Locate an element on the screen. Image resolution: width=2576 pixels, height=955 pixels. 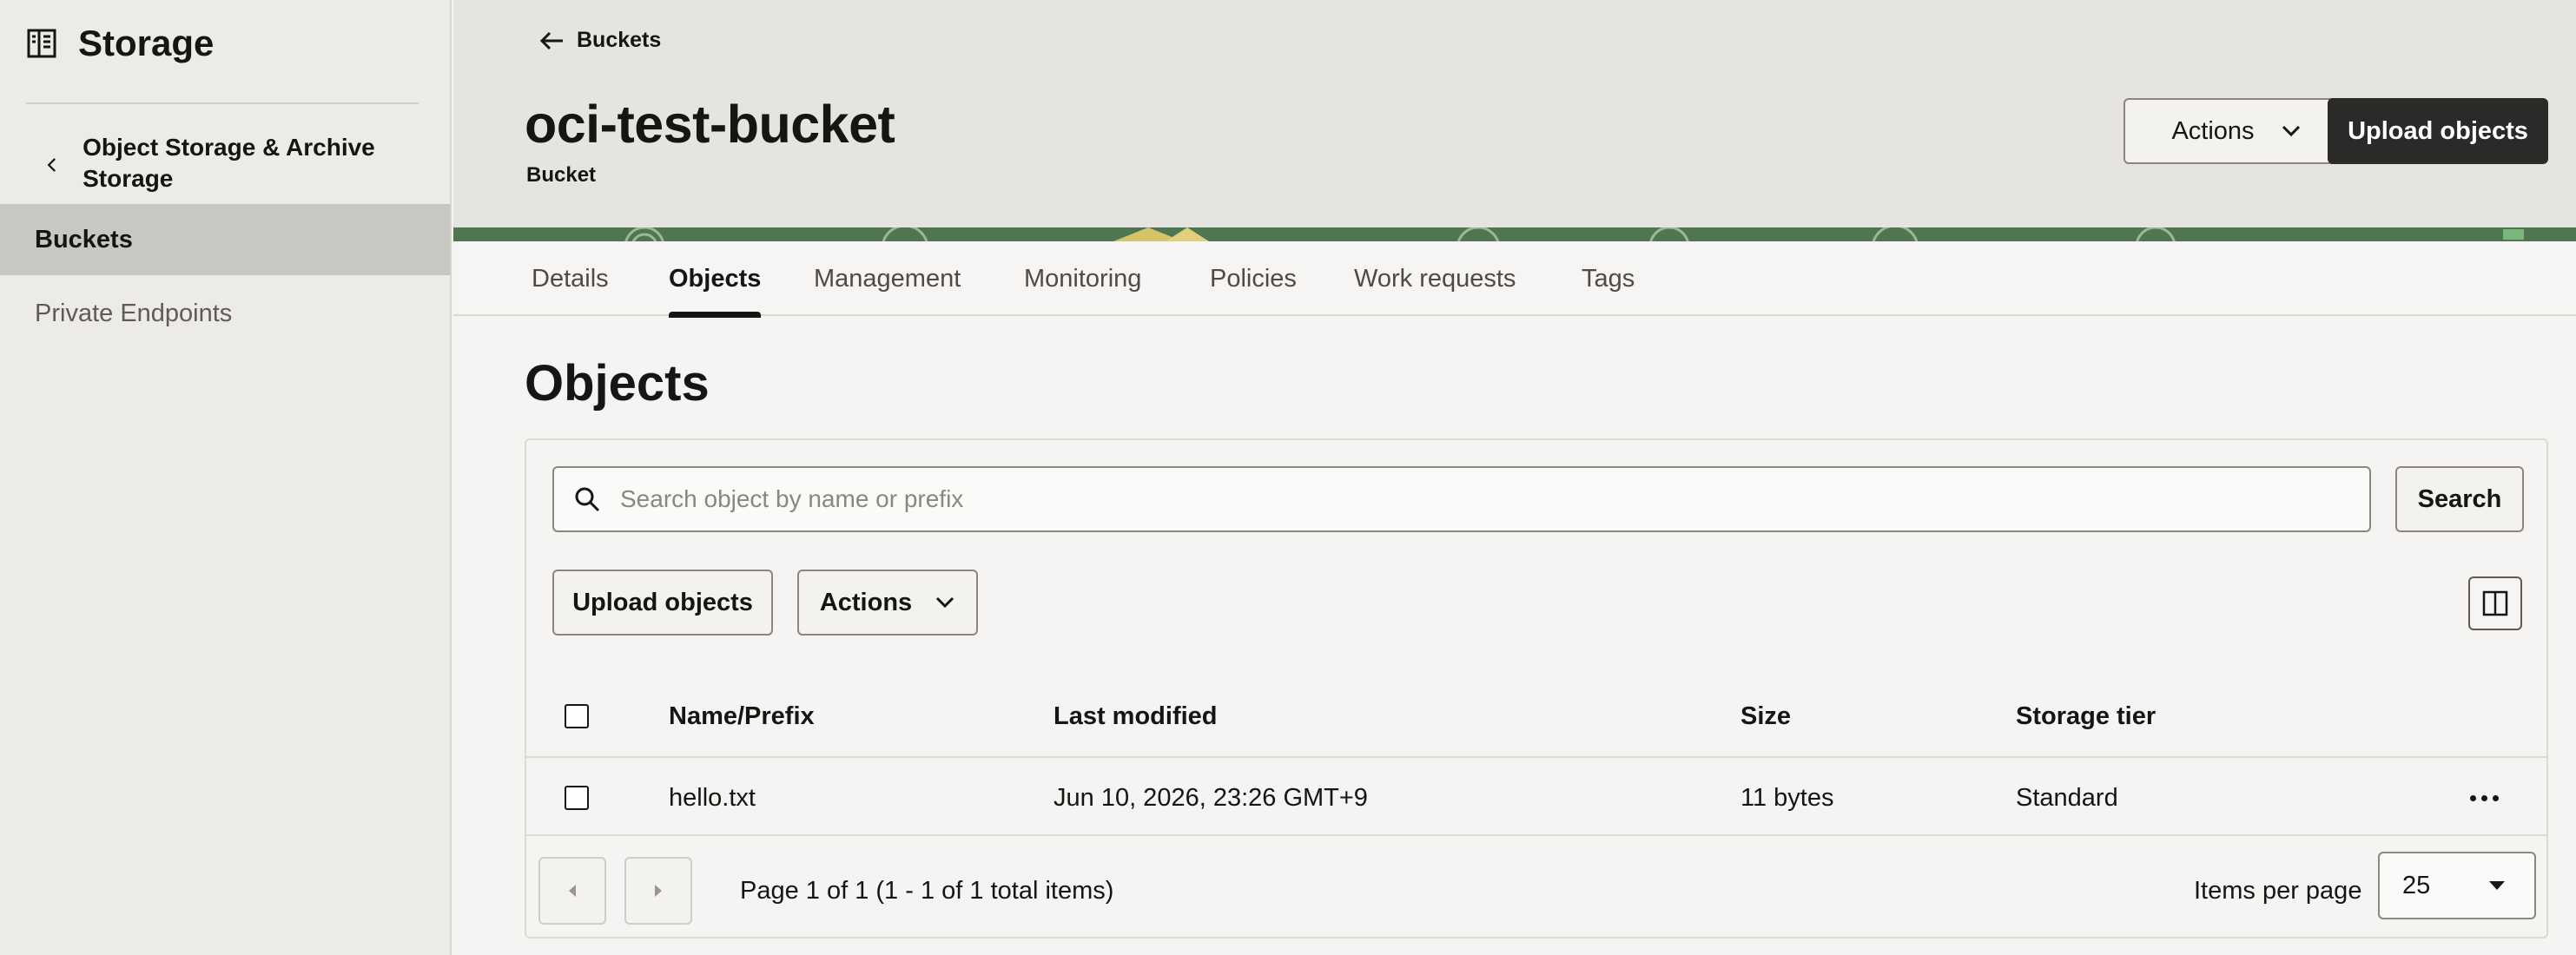
objects-actions-label: Actions is located at coordinates (866, 602).